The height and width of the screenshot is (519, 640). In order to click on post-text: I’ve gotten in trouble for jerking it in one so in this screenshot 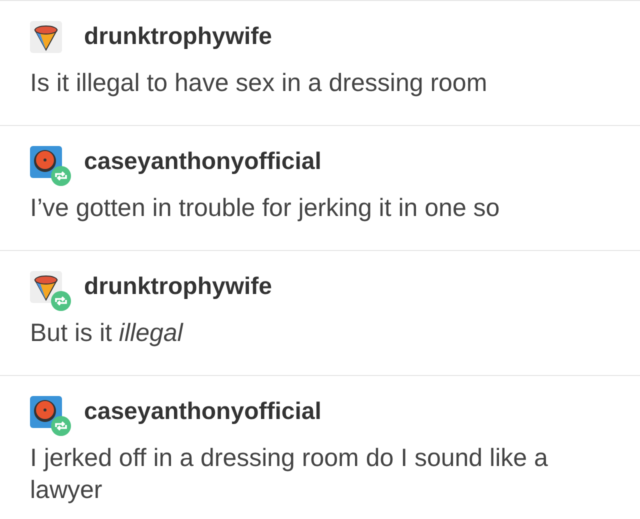, I will do `click(265, 208)`.